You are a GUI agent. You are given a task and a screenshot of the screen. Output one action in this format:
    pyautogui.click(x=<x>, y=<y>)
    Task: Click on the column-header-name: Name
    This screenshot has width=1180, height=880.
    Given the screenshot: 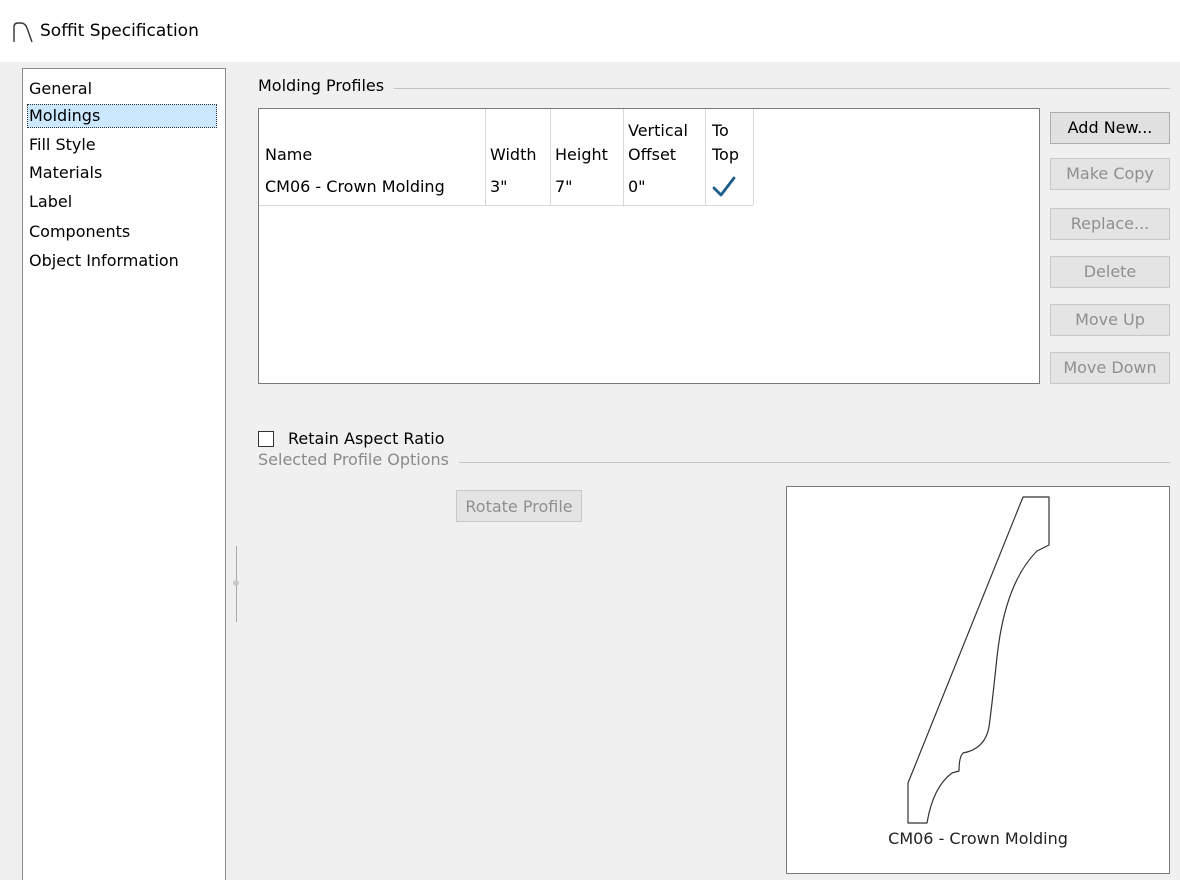 What is the action you would take?
    pyautogui.click(x=288, y=155)
    